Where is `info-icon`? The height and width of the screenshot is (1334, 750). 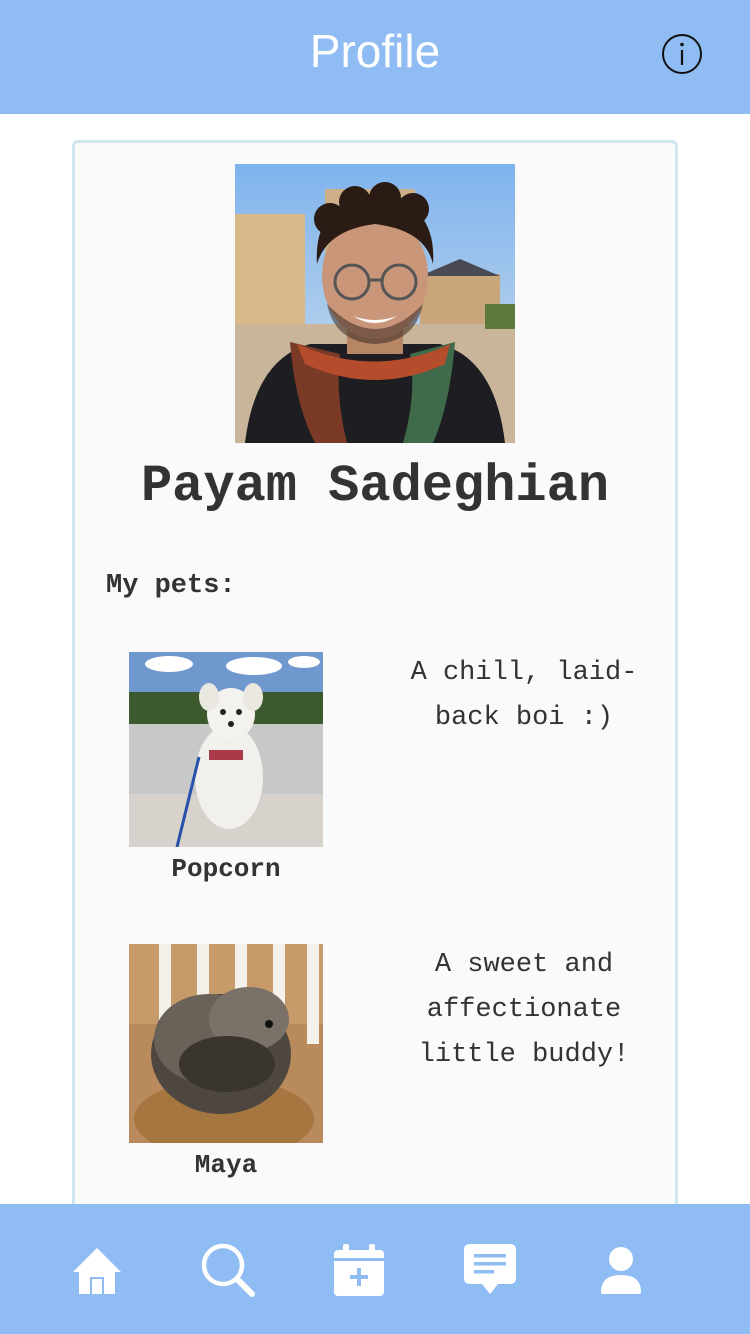
info-icon is located at coordinates (682, 54).